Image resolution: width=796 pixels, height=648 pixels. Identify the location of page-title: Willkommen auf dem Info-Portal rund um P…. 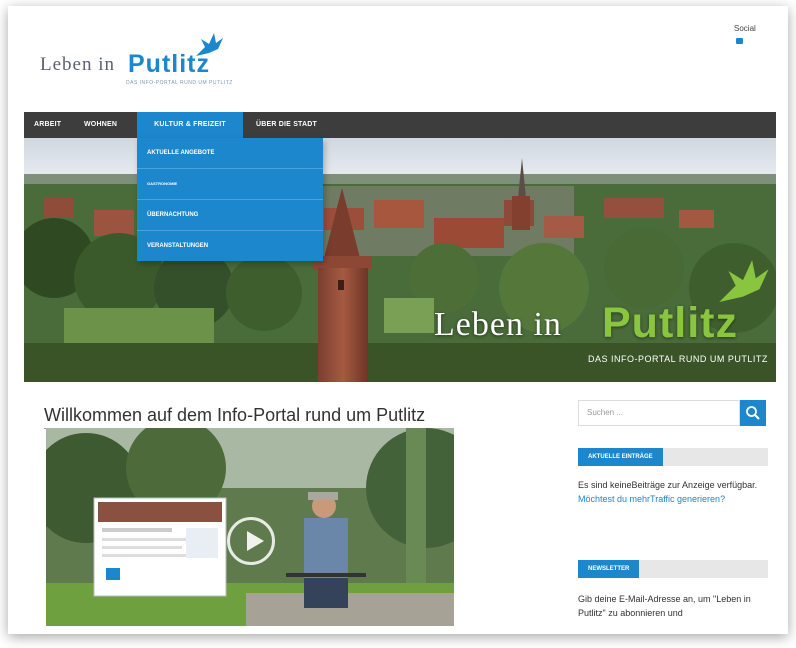
(235, 417).